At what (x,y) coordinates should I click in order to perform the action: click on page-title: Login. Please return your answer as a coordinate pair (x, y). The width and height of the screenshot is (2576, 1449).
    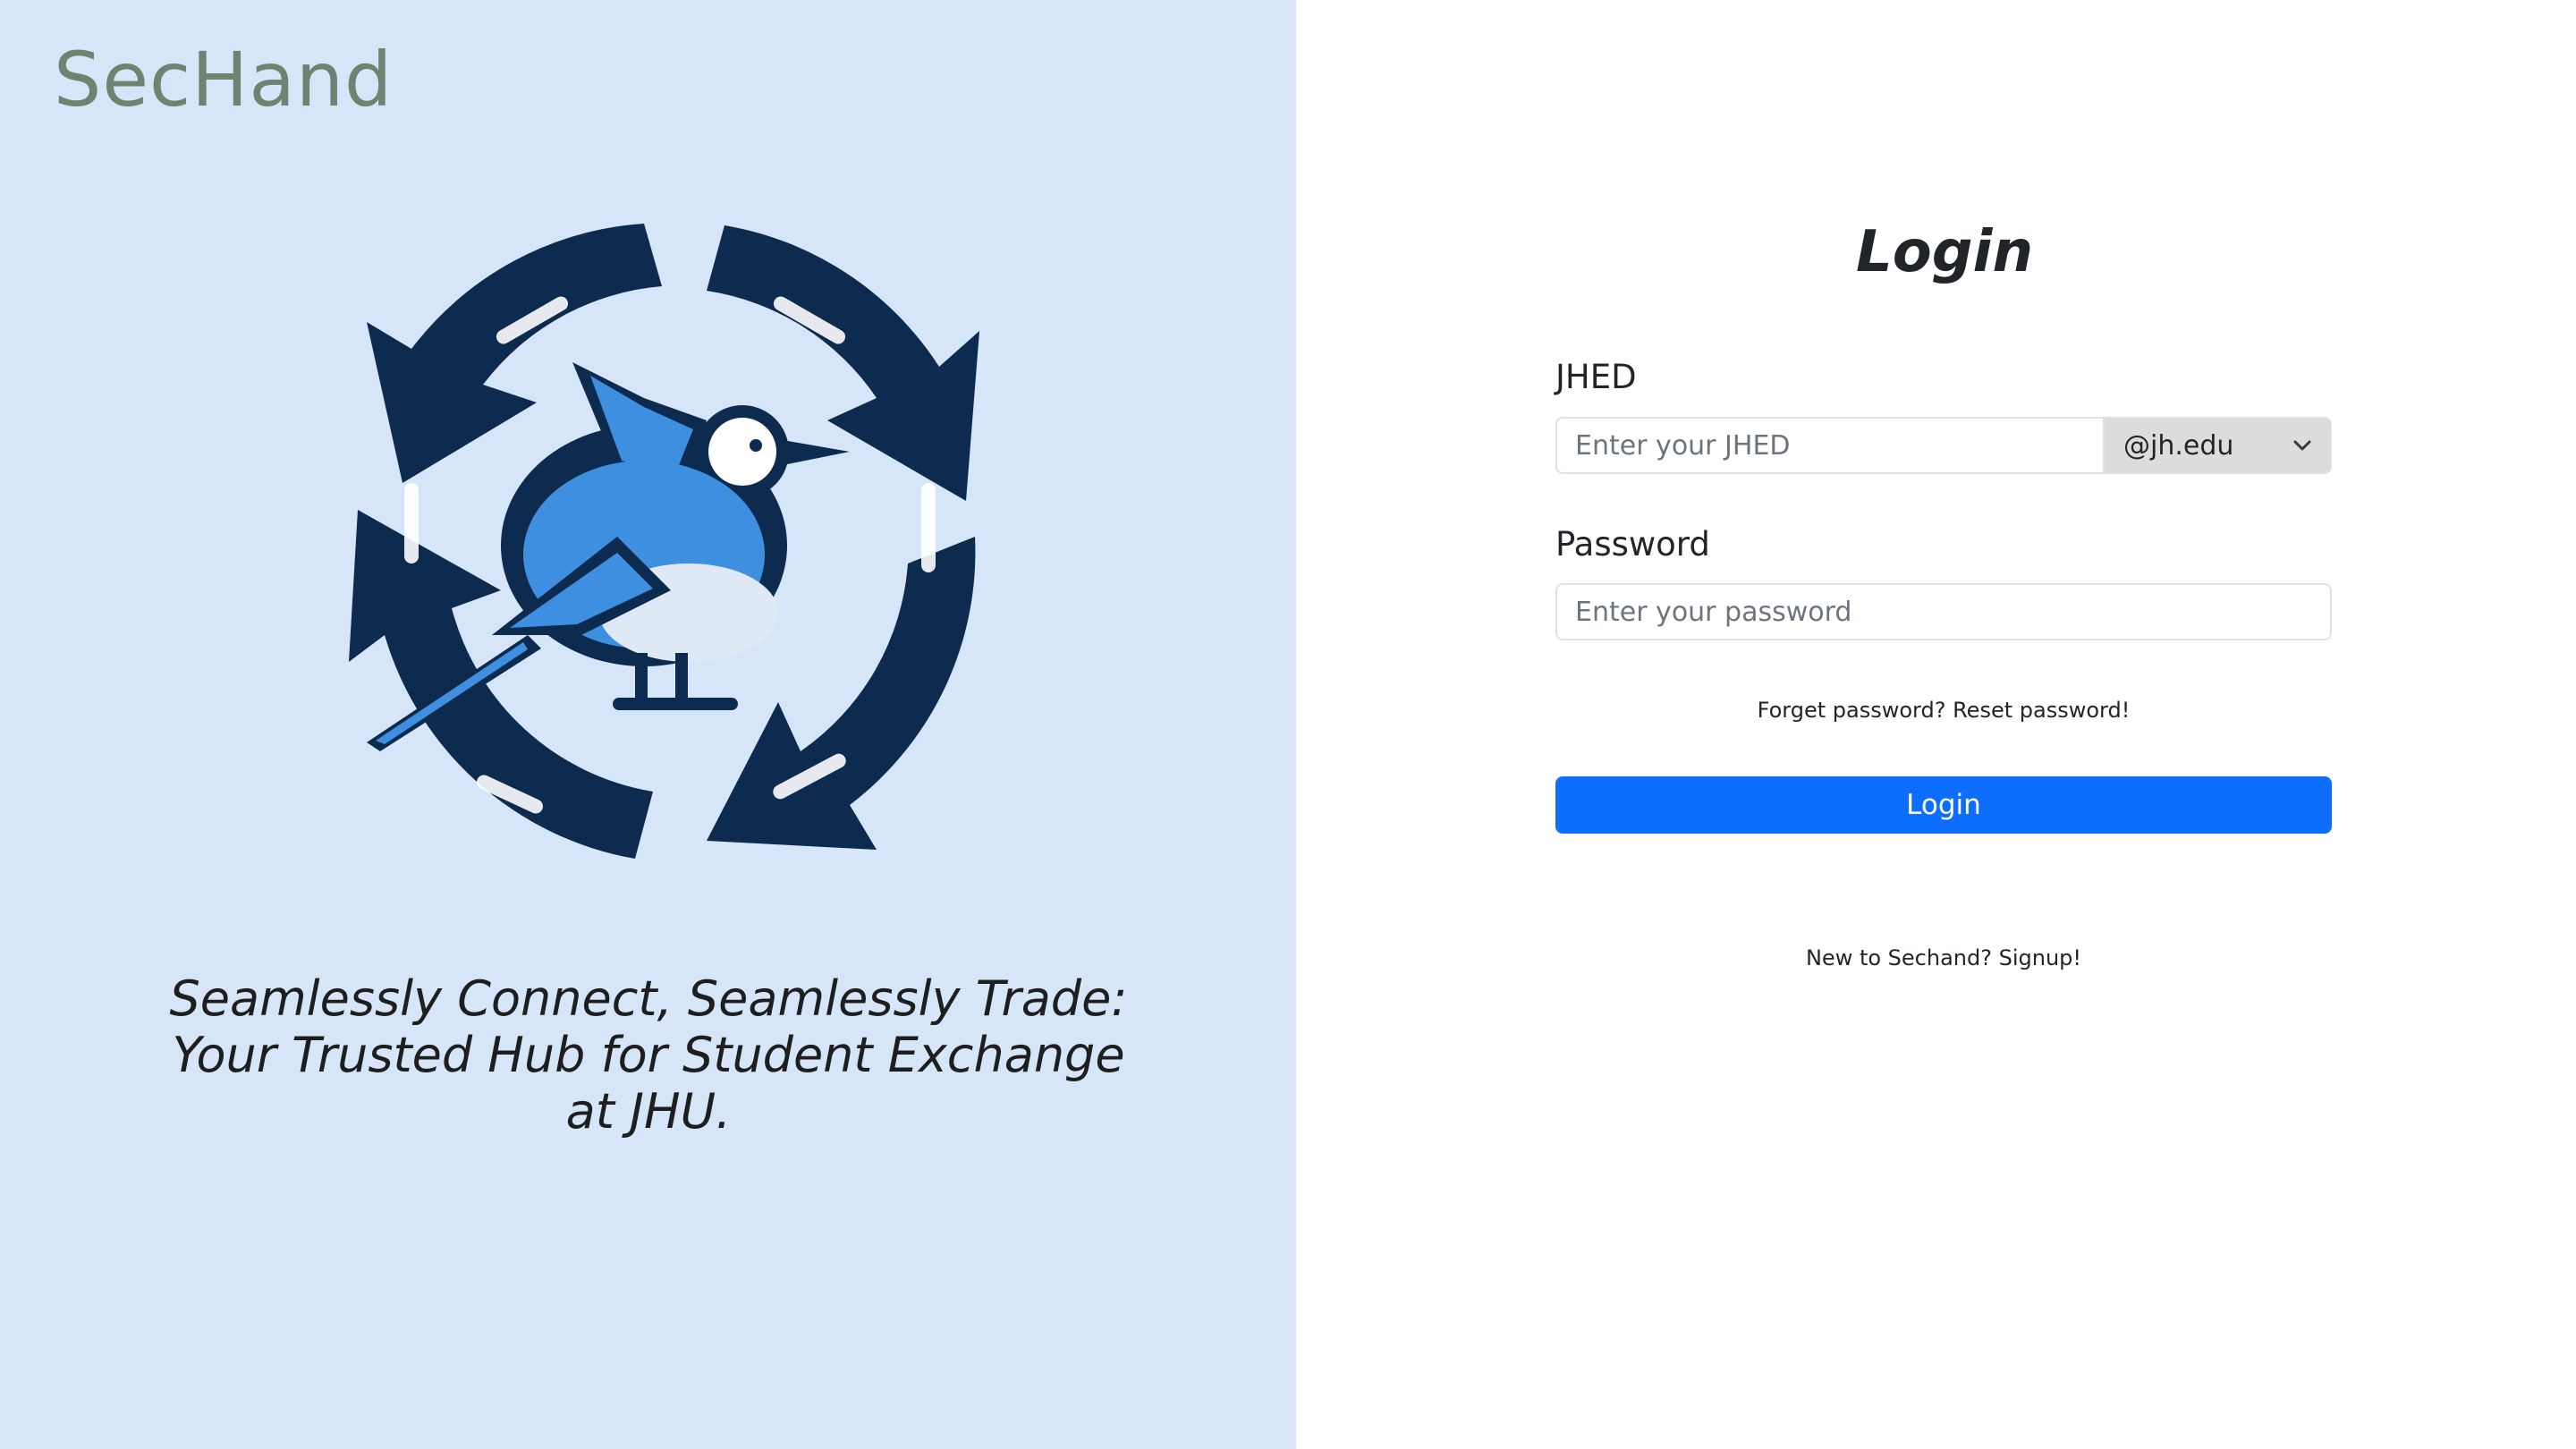
    Looking at the image, I should click on (1944, 252).